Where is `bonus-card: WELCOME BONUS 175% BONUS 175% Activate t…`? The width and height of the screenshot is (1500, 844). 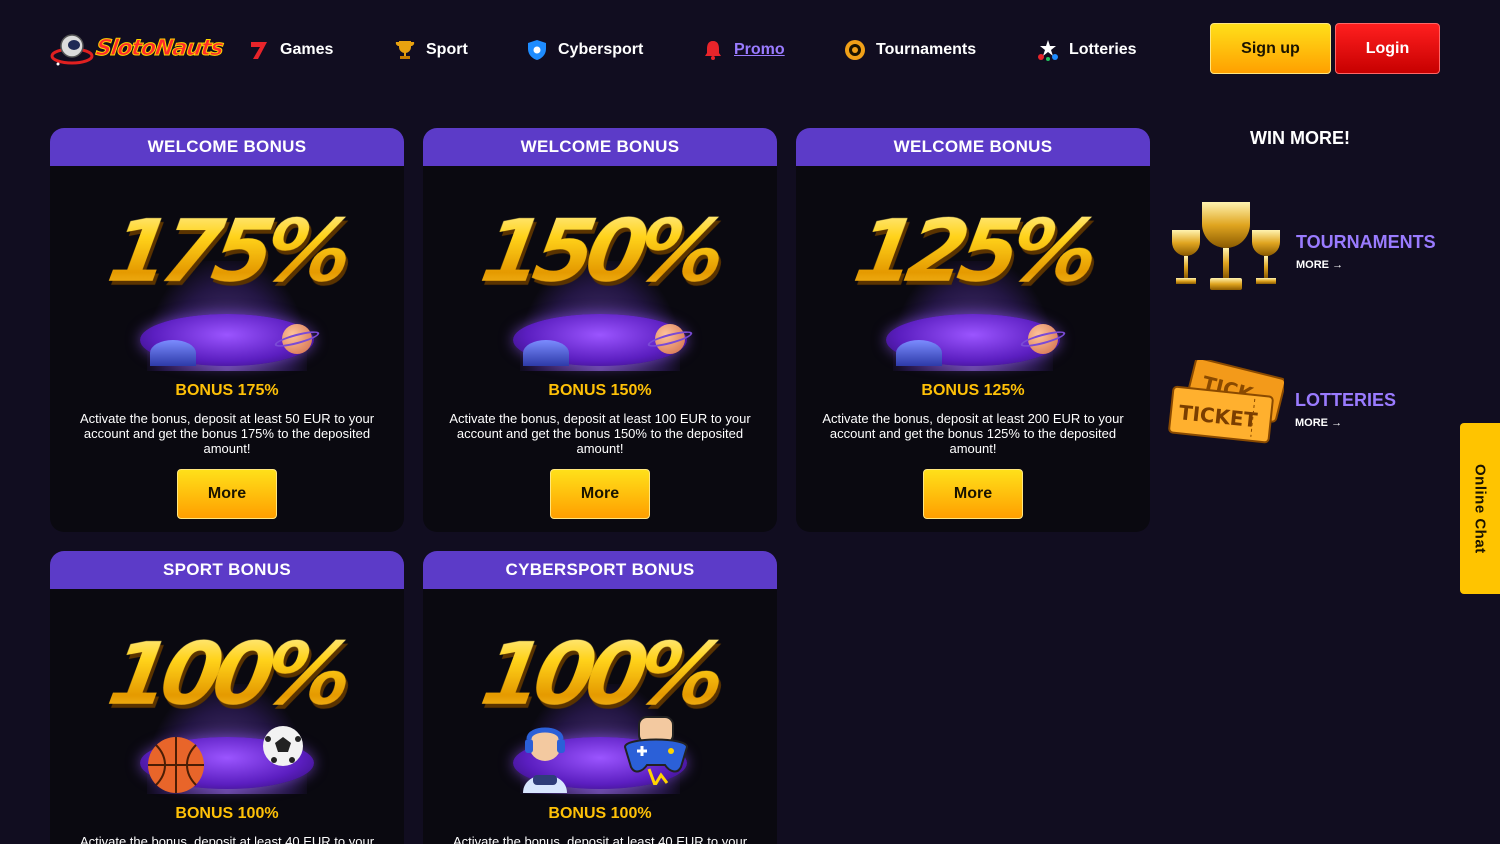 bonus-card: WELCOME BONUS 175% BONUS 175% Activate t… is located at coordinates (227, 330).